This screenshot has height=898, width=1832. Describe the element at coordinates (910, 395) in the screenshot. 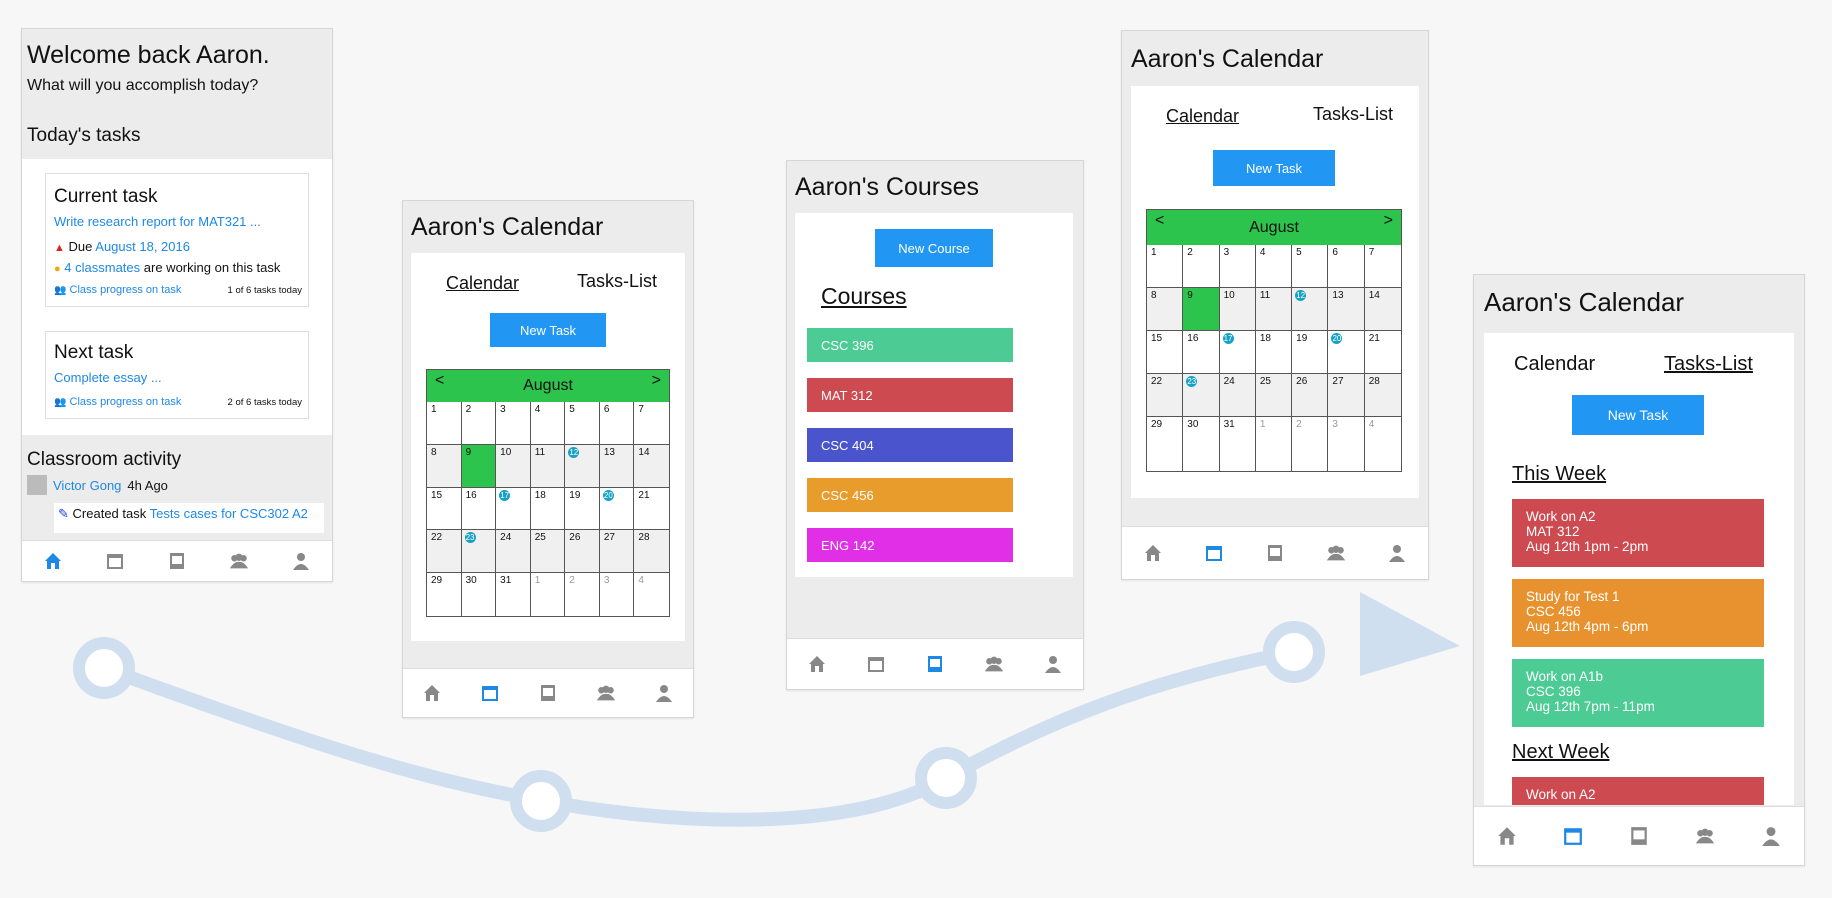

I see `course-item: MAT 312` at that location.